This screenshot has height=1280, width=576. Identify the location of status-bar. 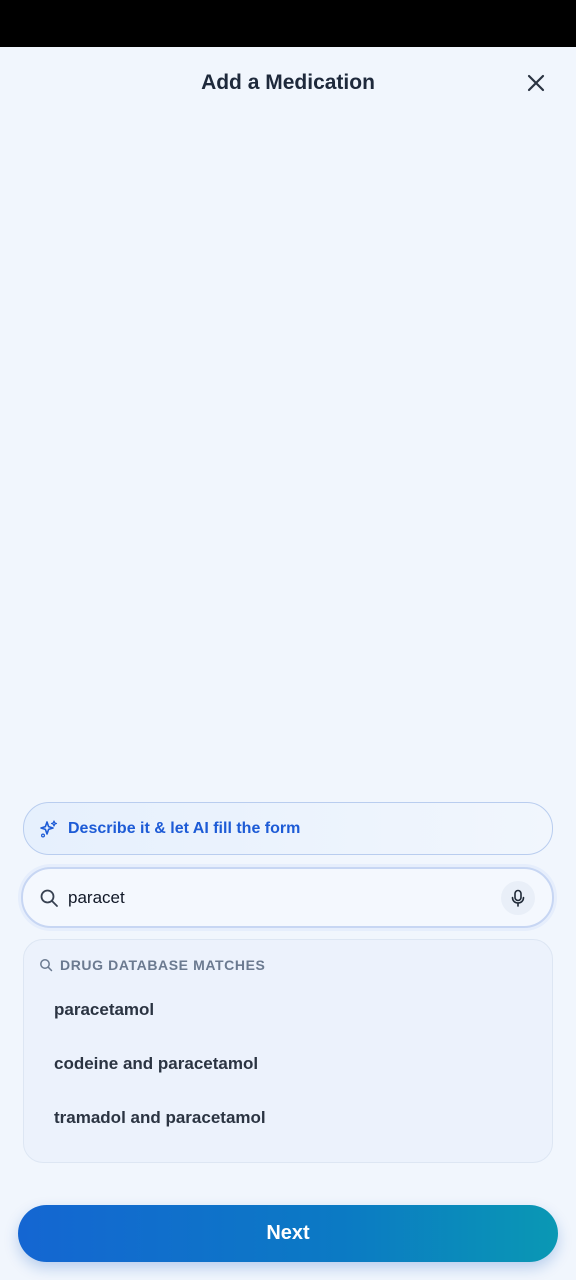
(288, 23).